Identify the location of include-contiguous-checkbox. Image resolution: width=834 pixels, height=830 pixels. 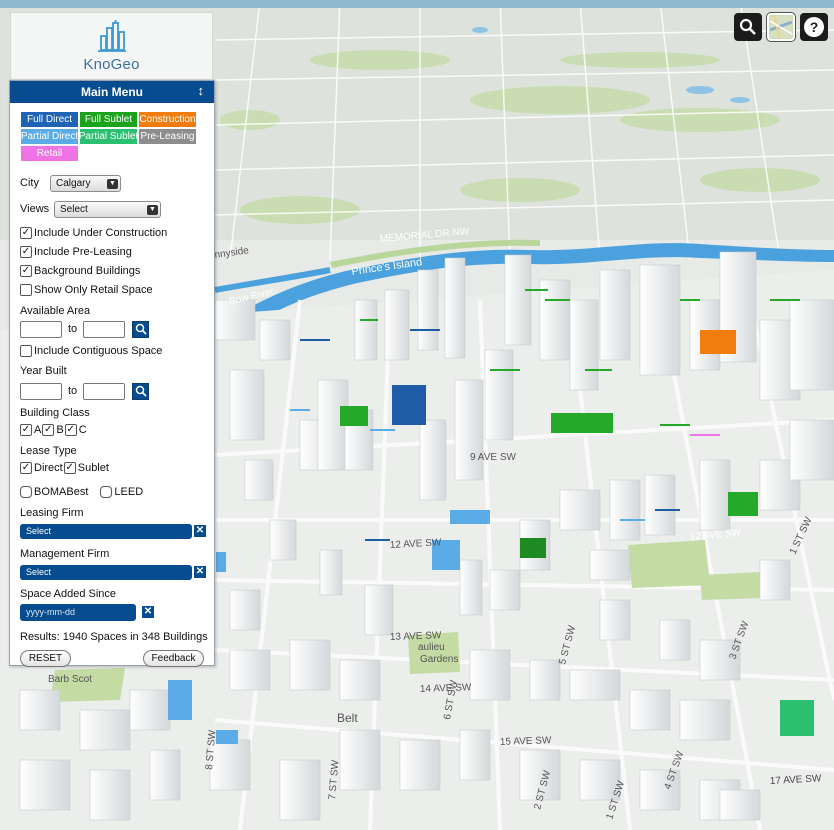
(26, 351).